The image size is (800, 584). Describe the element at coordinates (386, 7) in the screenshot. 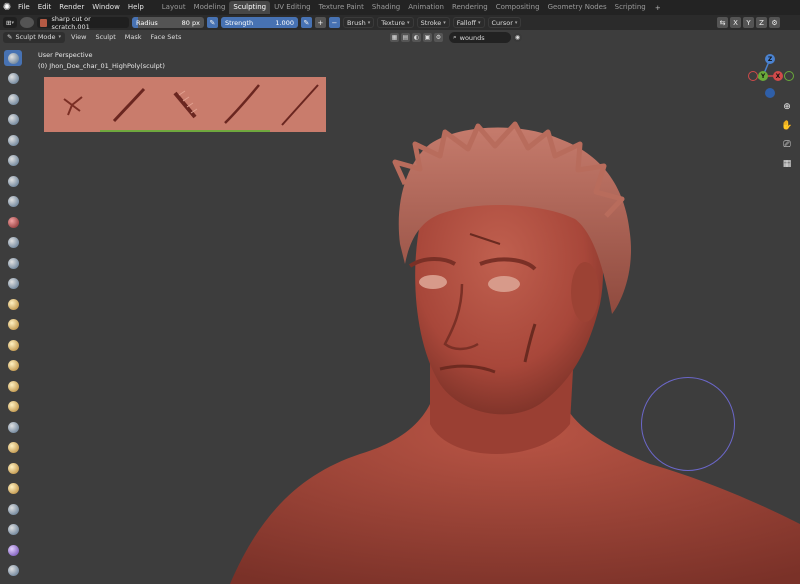

I see `tab-shading: Shading` at that location.